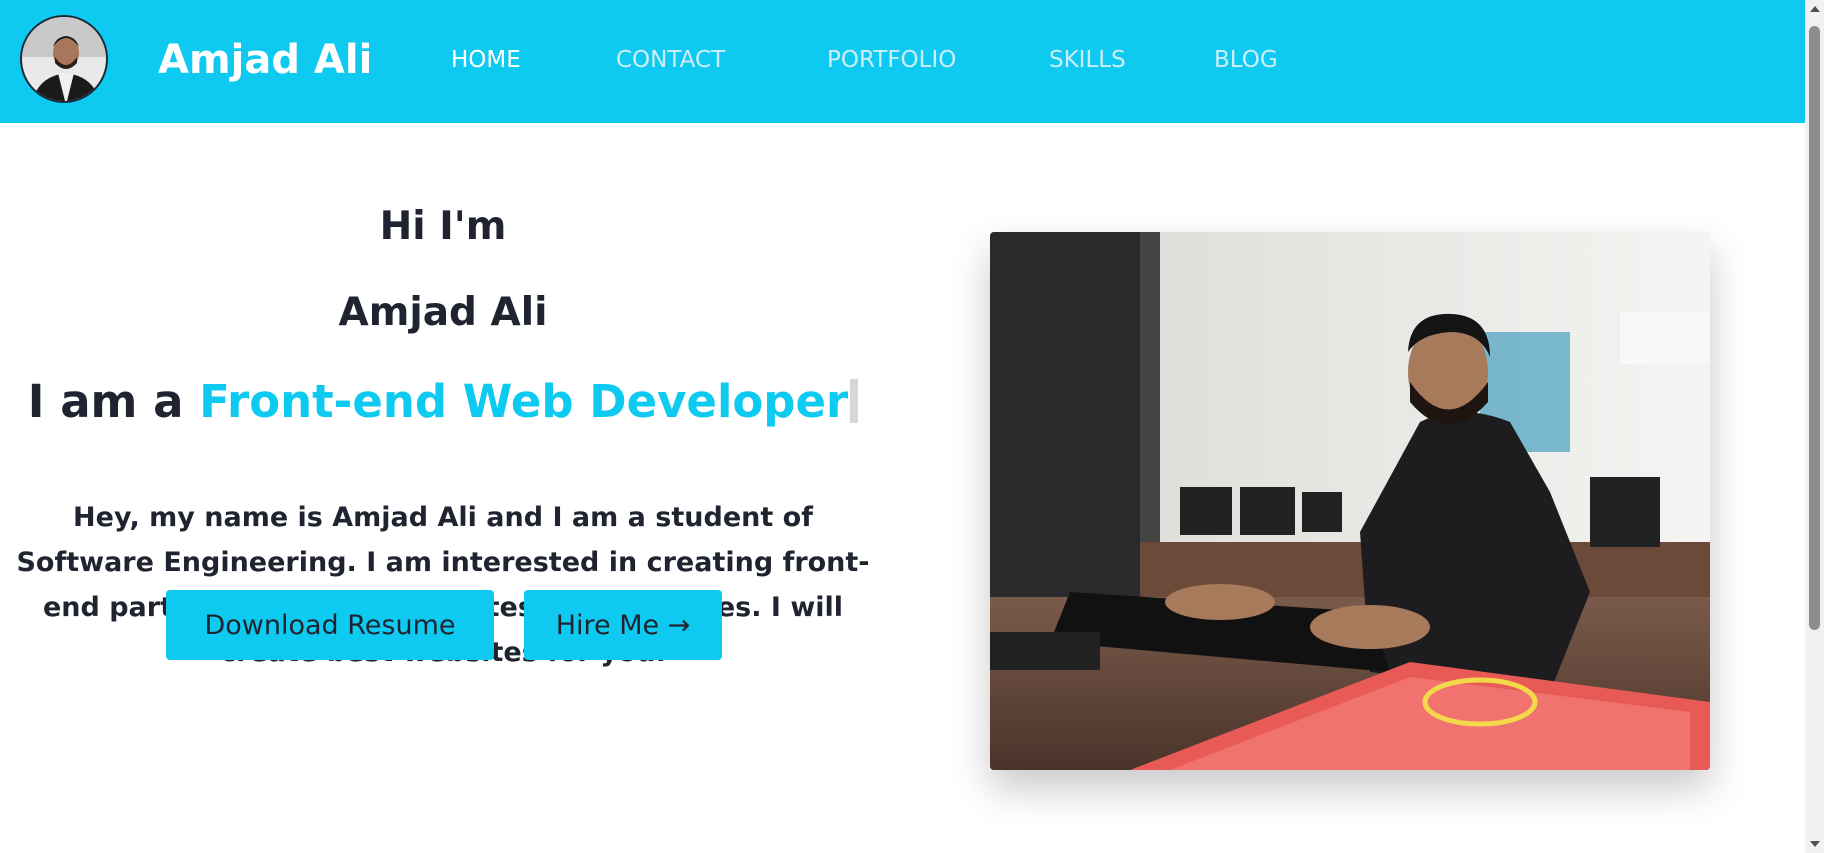  Describe the element at coordinates (265, 60) in the screenshot. I see `brand-name: Amjad Ali` at that location.